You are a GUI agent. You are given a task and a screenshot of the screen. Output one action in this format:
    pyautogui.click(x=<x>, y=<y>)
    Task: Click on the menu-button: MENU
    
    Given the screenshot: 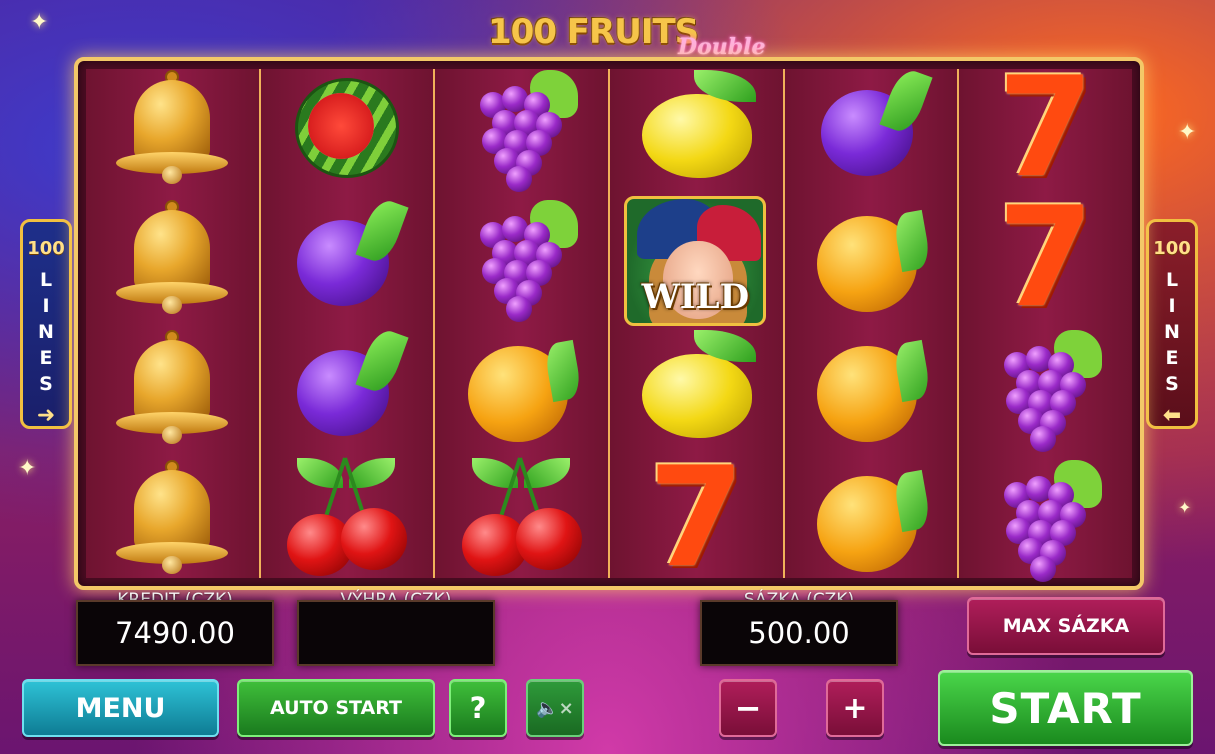 What is the action you would take?
    pyautogui.click(x=120, y=708)
    